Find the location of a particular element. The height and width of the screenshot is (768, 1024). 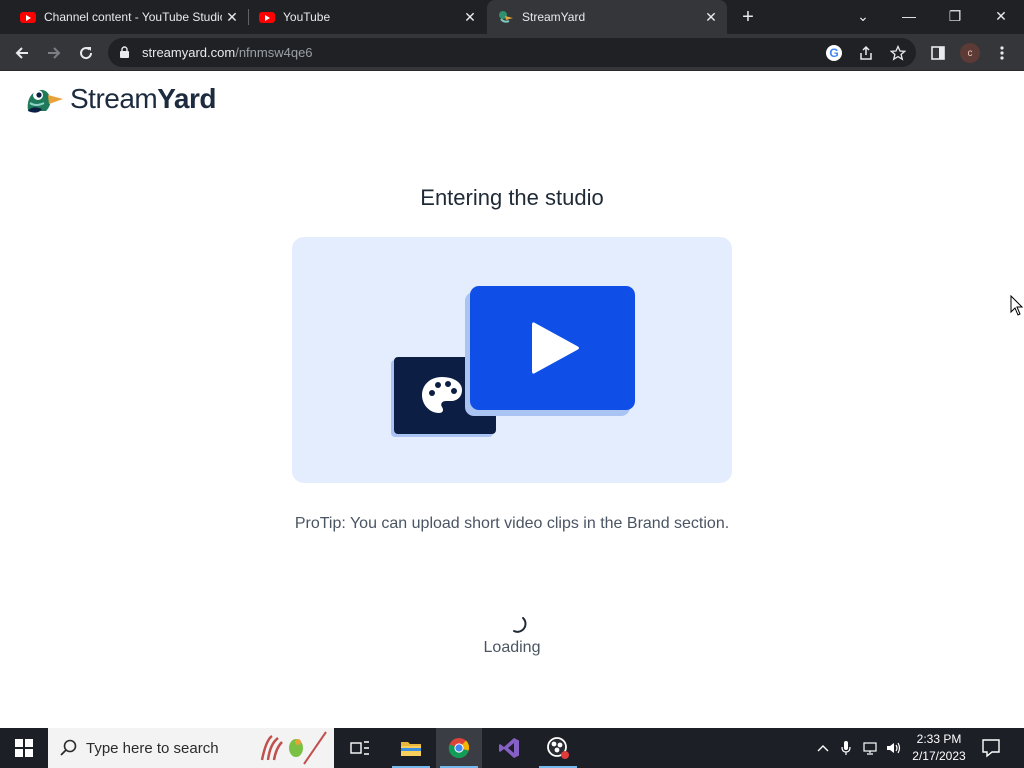

streamyard-logo: StreamYard is located at coordinates (120, 99).